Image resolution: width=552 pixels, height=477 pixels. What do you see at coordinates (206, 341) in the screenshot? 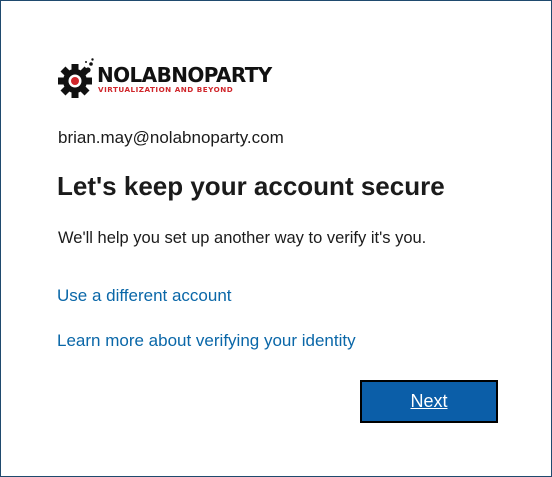
I see `learn-more-link: Learn more about verifying your identity` at bounding box center [206, 341].